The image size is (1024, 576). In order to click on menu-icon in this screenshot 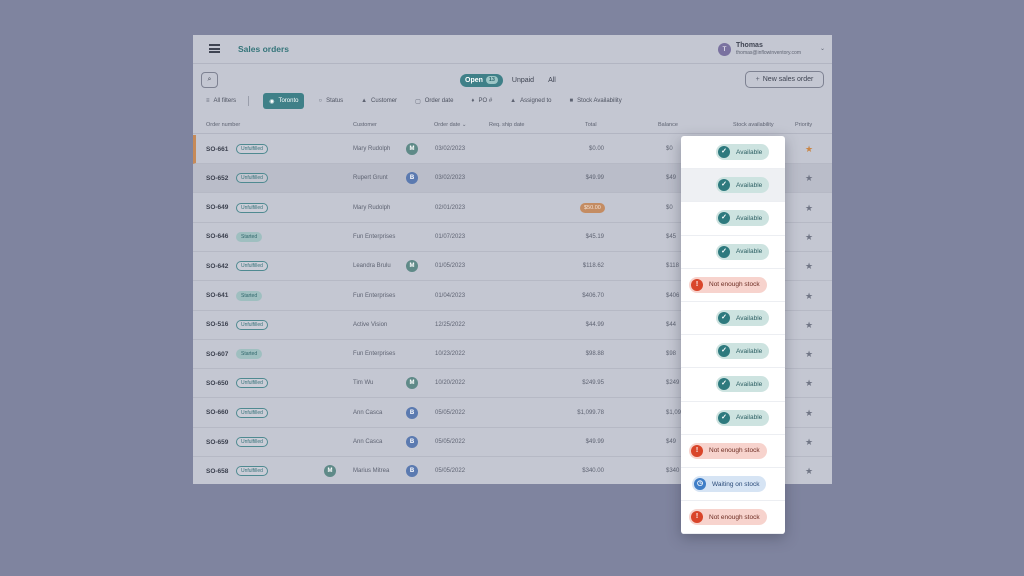, I will do `click(214, 48)`.